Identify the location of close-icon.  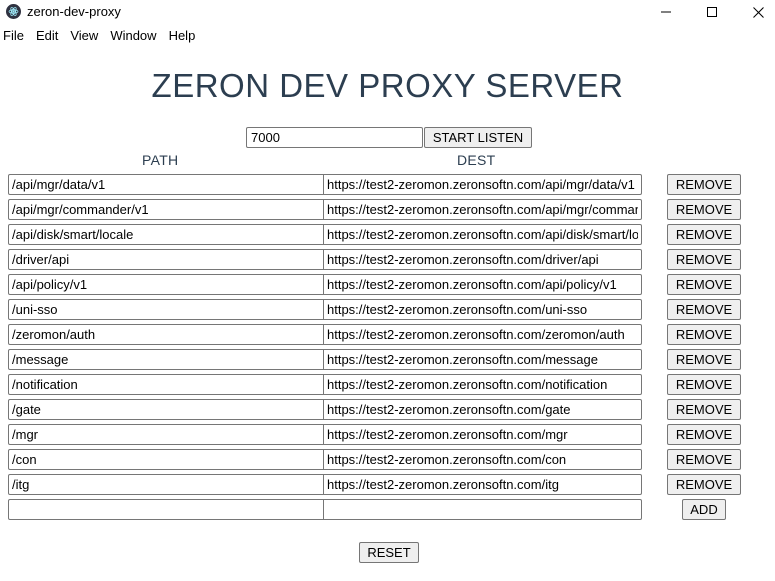
(755, 12).